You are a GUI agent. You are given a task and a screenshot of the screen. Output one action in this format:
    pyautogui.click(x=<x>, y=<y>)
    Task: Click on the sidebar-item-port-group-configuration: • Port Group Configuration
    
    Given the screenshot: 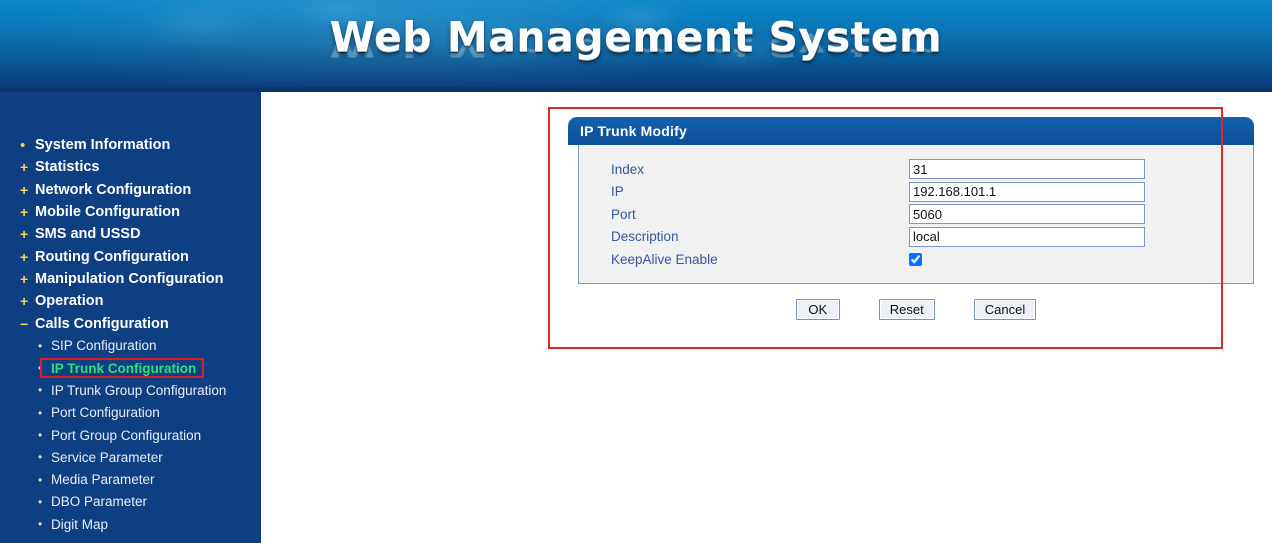 What is the action you would take?
    pyautogui.click(x=130, y=435)
    